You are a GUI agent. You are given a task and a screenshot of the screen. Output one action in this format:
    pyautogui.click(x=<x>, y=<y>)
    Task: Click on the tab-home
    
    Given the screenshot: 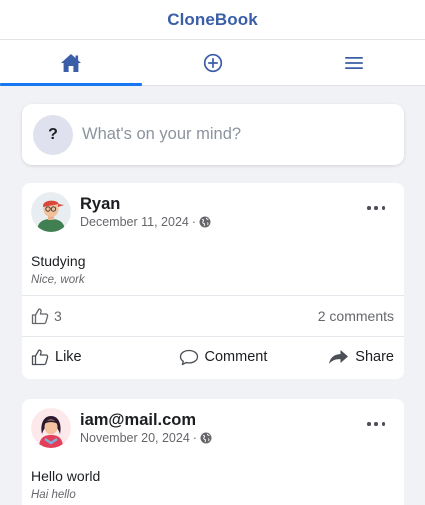 What is the action you would take?
    pyautogui.click(x=71, y=63)
    